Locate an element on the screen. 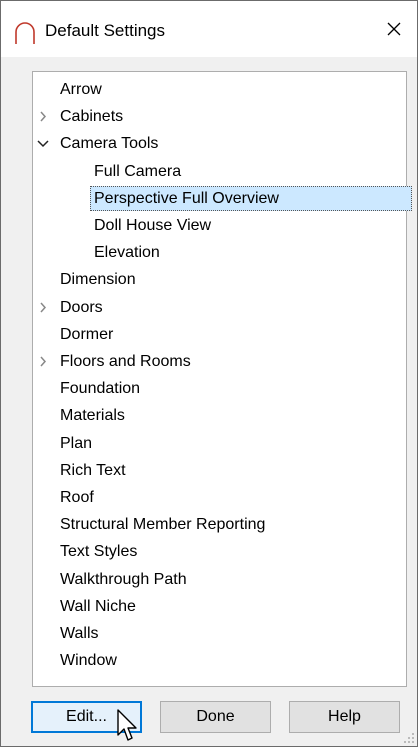  tree-item: Walls is located at coordinates (219, 633).